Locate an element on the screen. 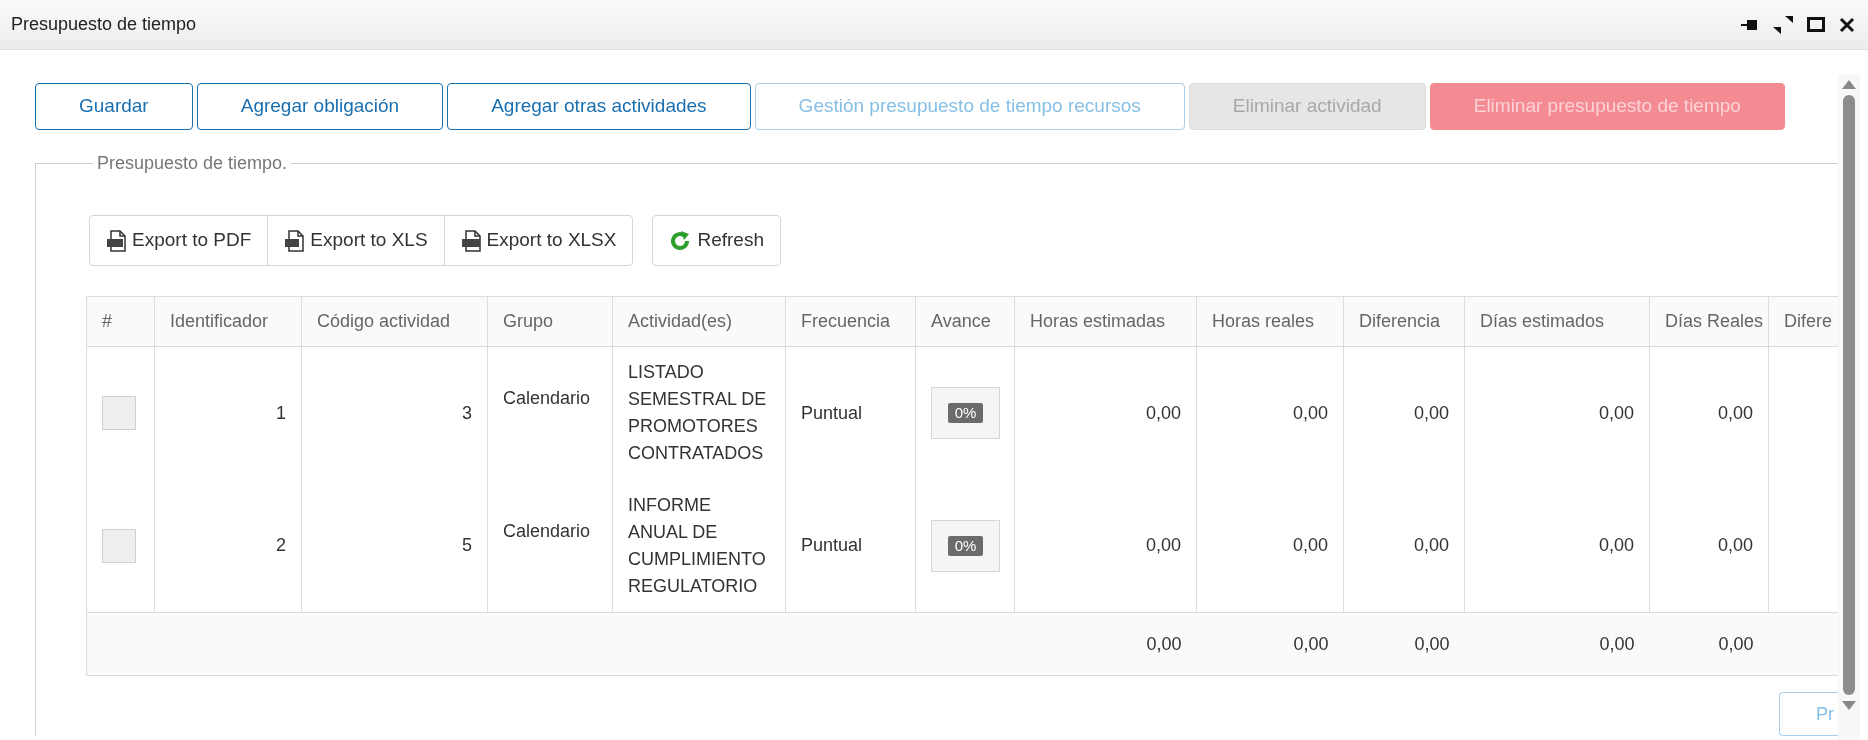 The image size is (1868, 740). column-header: Horas reales is located at coordinates (1270, 321).